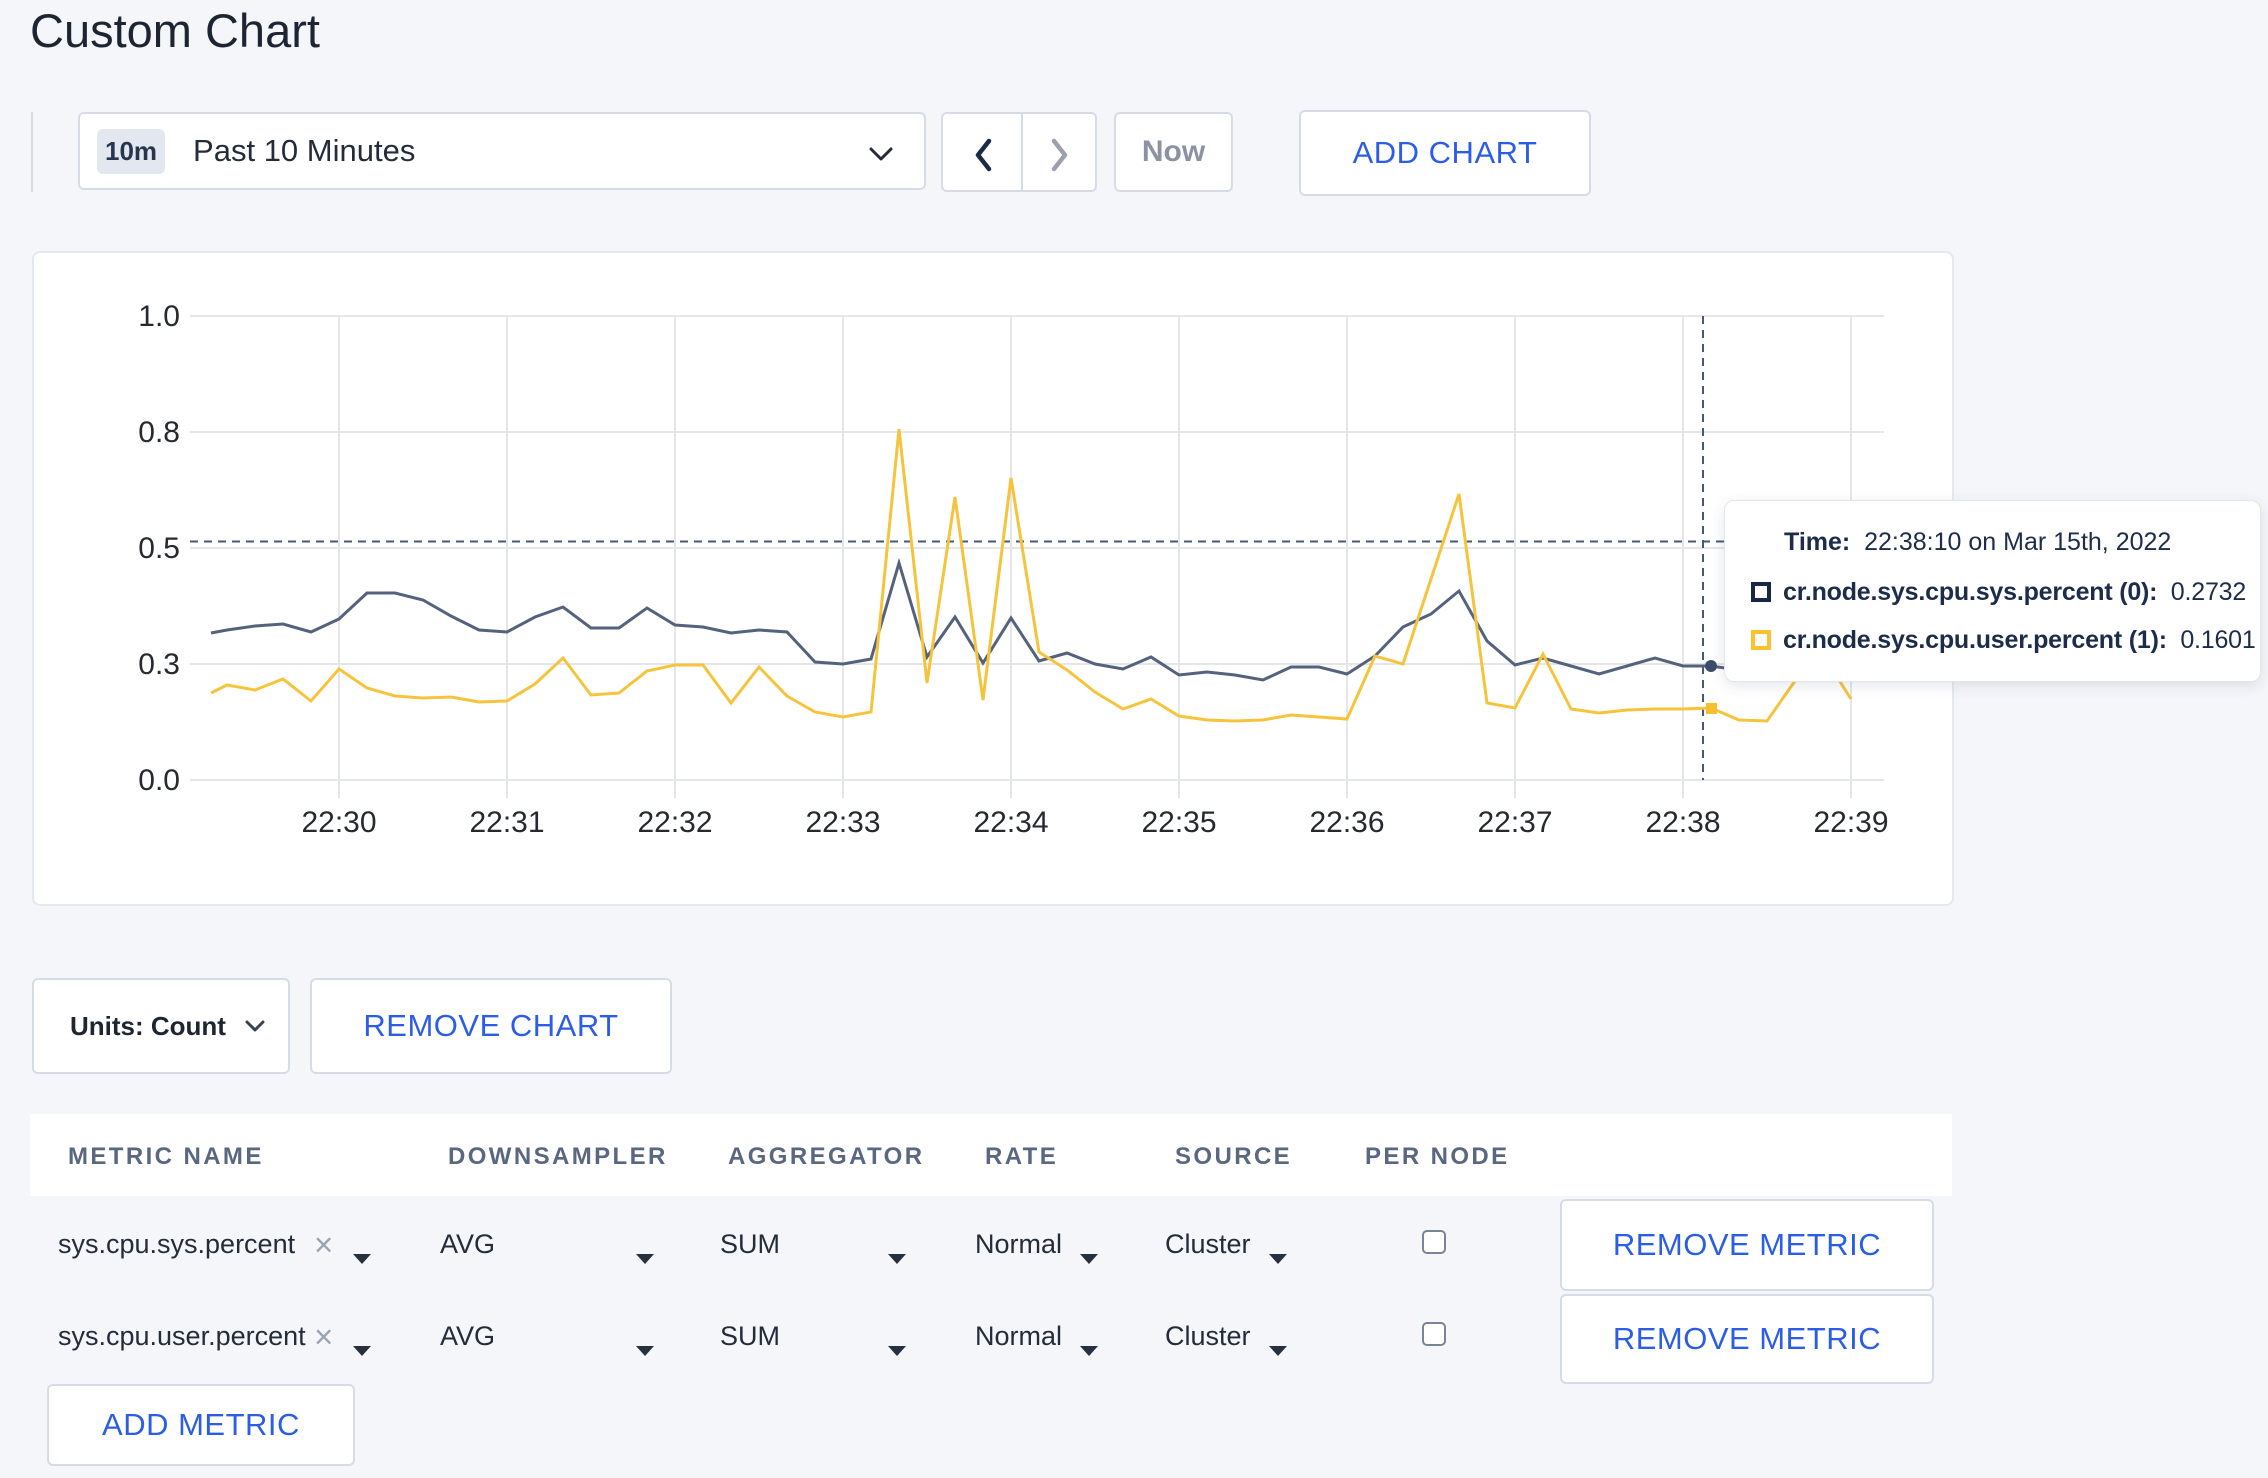 The height and width of the screenshot is (1478, 2268). Describe the element at coordinates (1850, 822) in the screenshot. I see `svg-text: 22:39` at that location.